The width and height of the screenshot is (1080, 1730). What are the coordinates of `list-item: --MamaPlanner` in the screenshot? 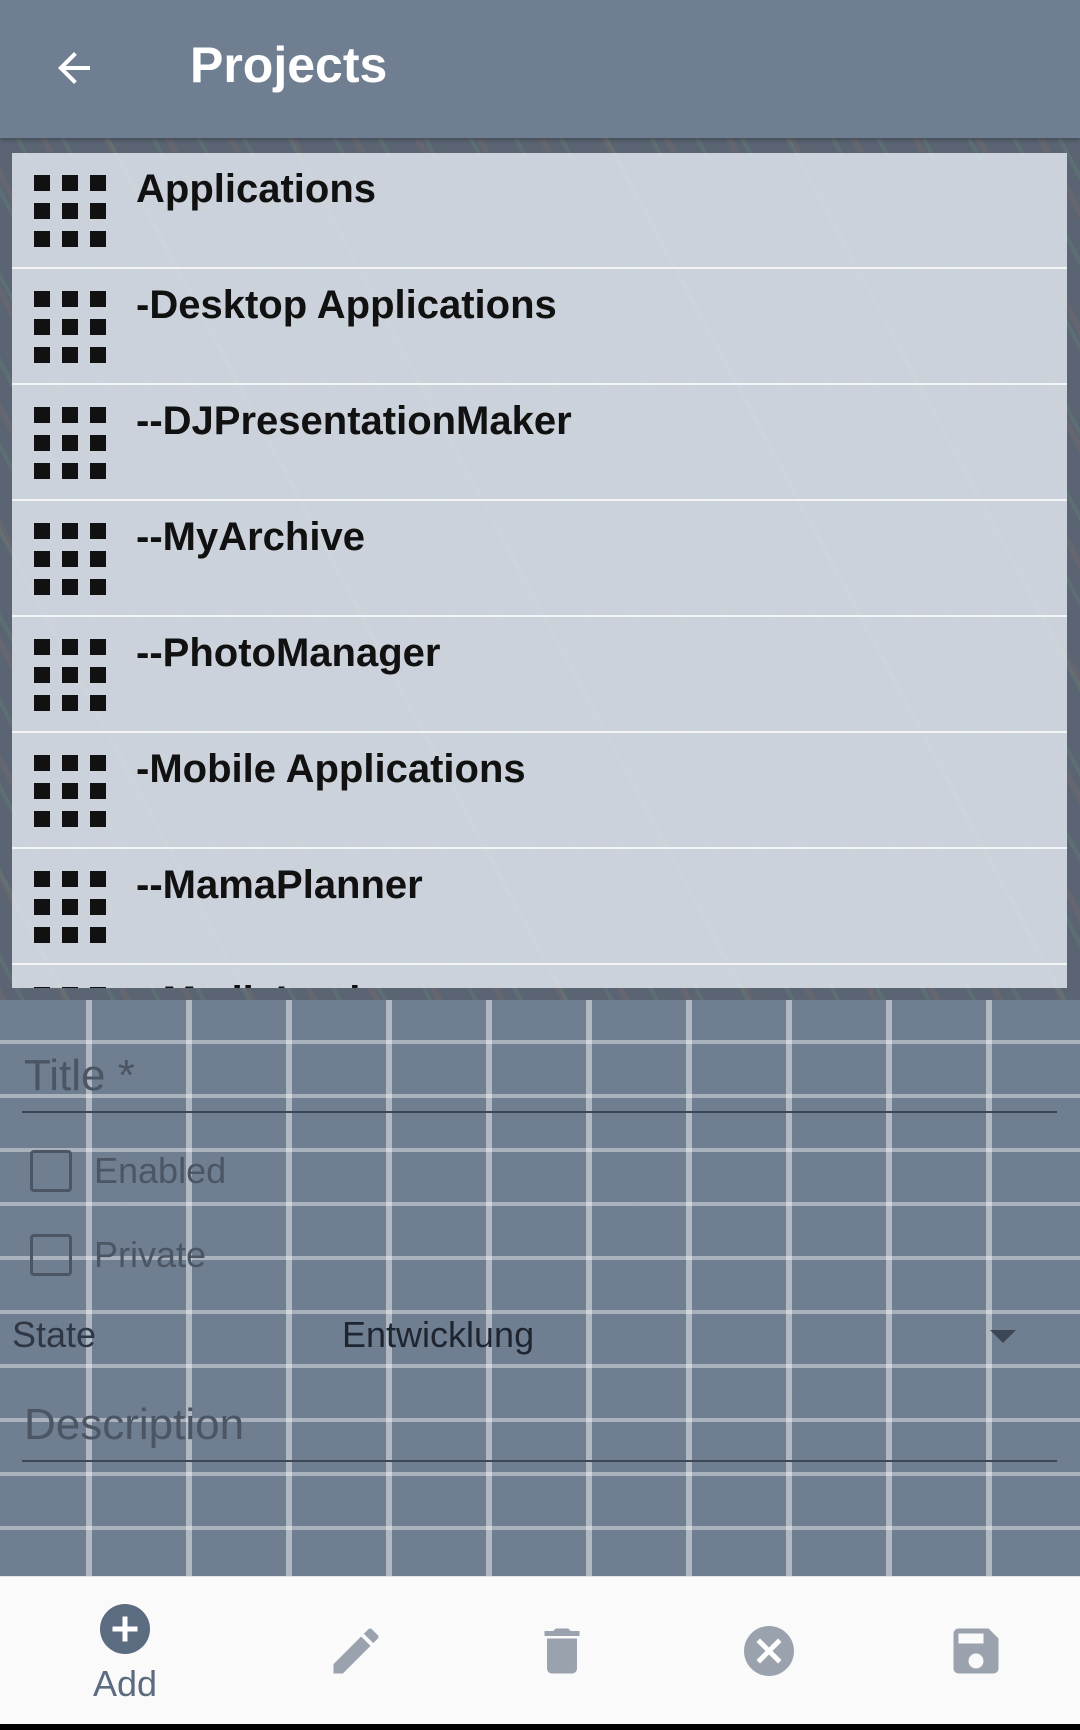 It's located at (539, 907).